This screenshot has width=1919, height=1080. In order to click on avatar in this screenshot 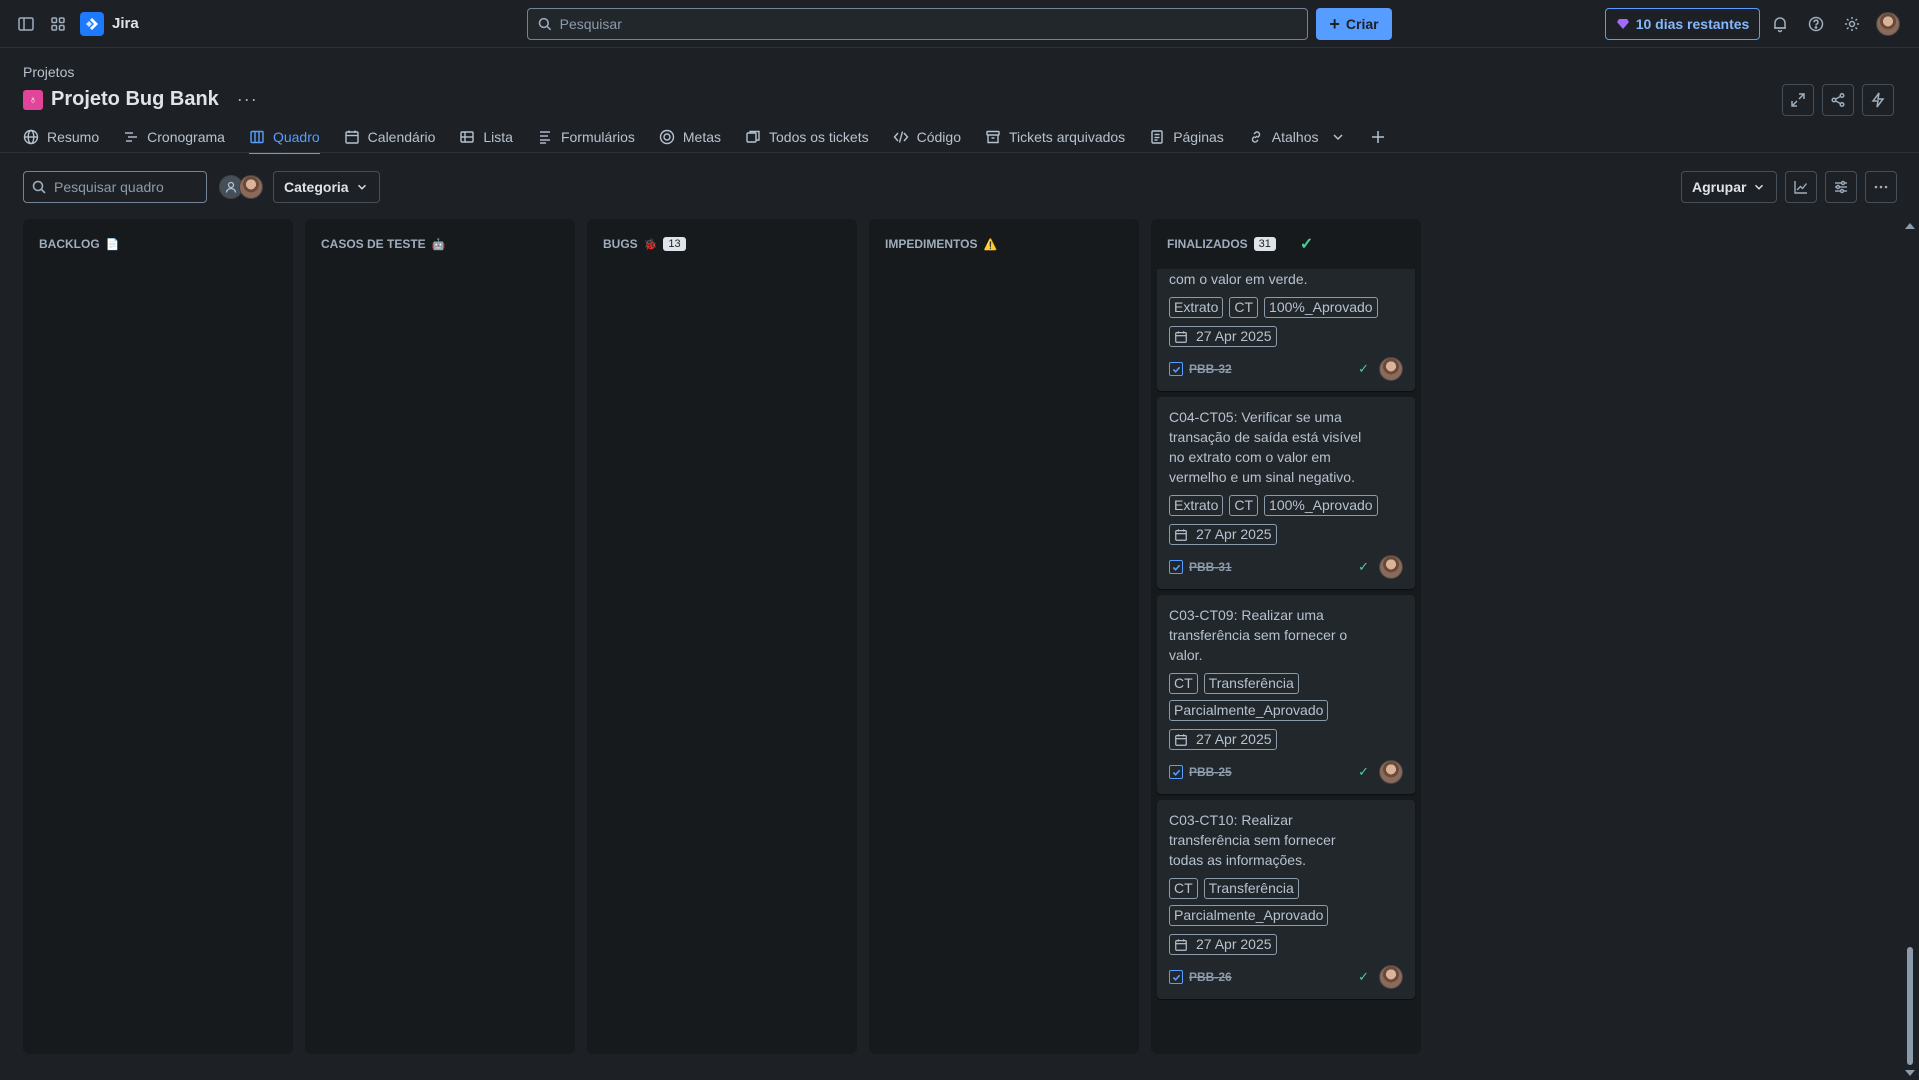, I will do `click(251, 187)`.